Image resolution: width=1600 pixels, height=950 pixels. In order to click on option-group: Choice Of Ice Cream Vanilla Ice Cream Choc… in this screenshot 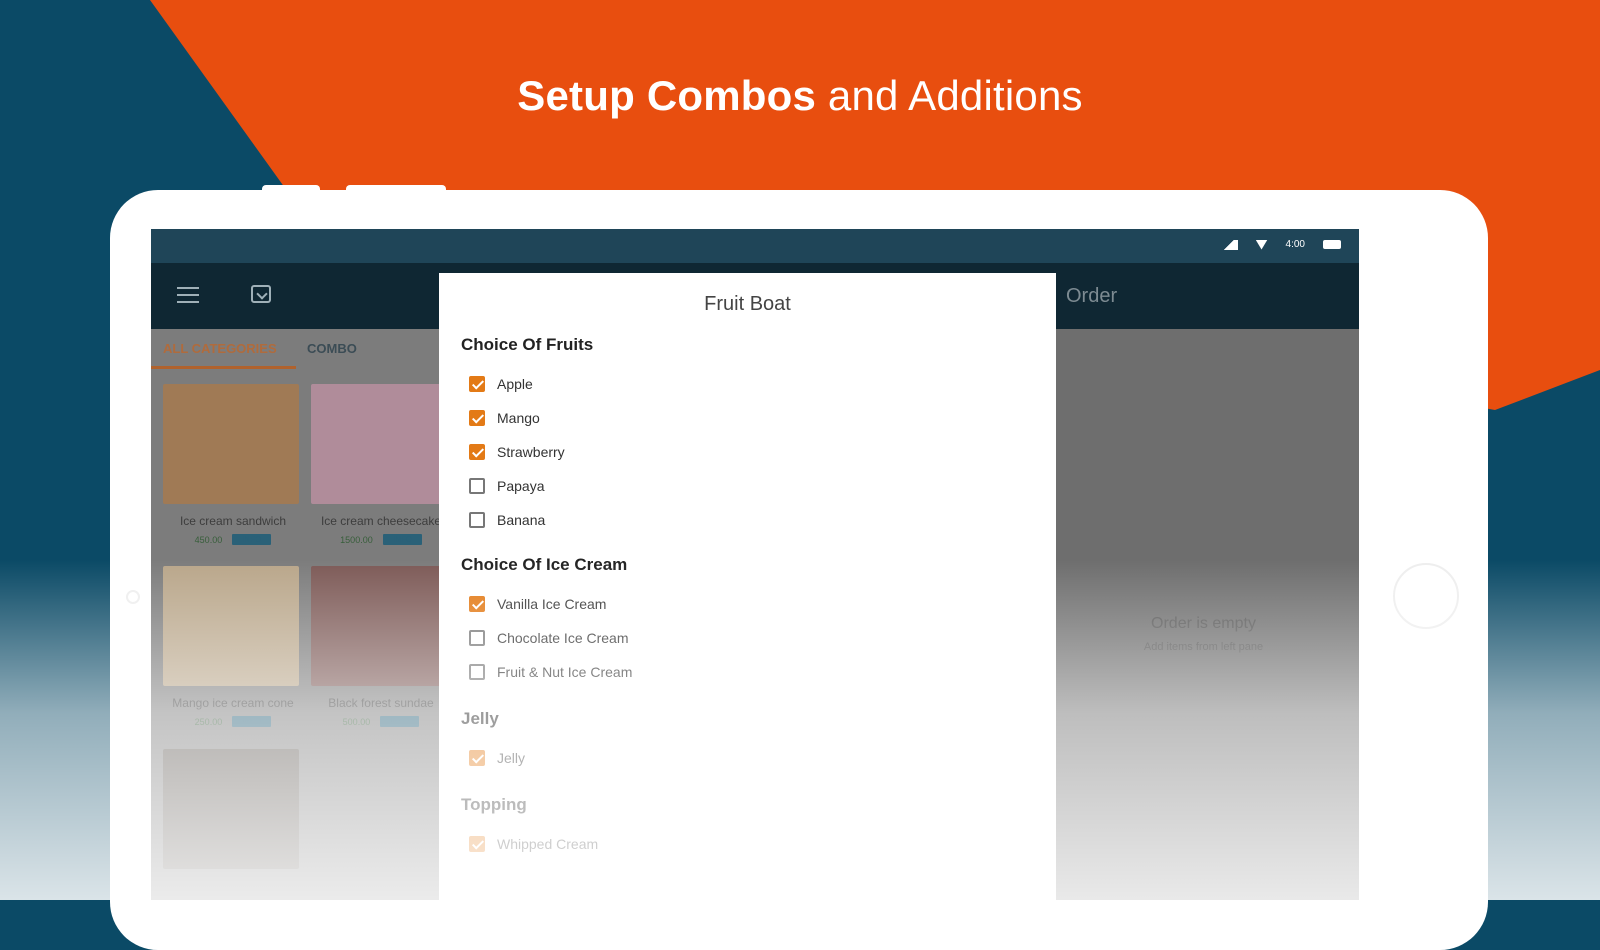, I will do `click(546, 622)`.